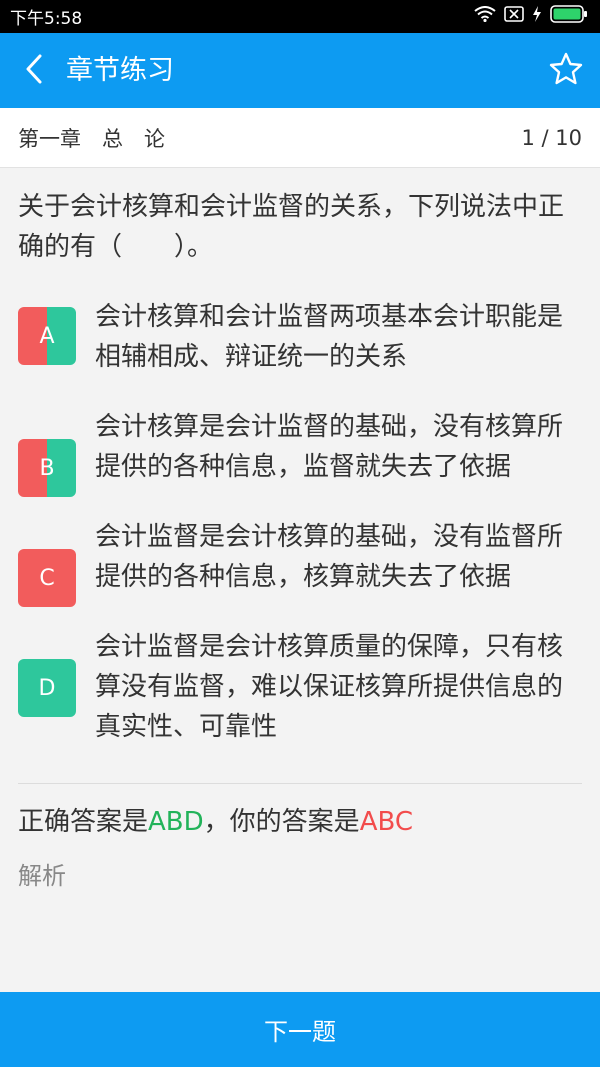  Describe the element at coordinates (329, 337) in the screenshot. I see `option-a-text: 会计核算和会计监督两项基本会计职能是相辅相成、辩证统一的关系` at that location.